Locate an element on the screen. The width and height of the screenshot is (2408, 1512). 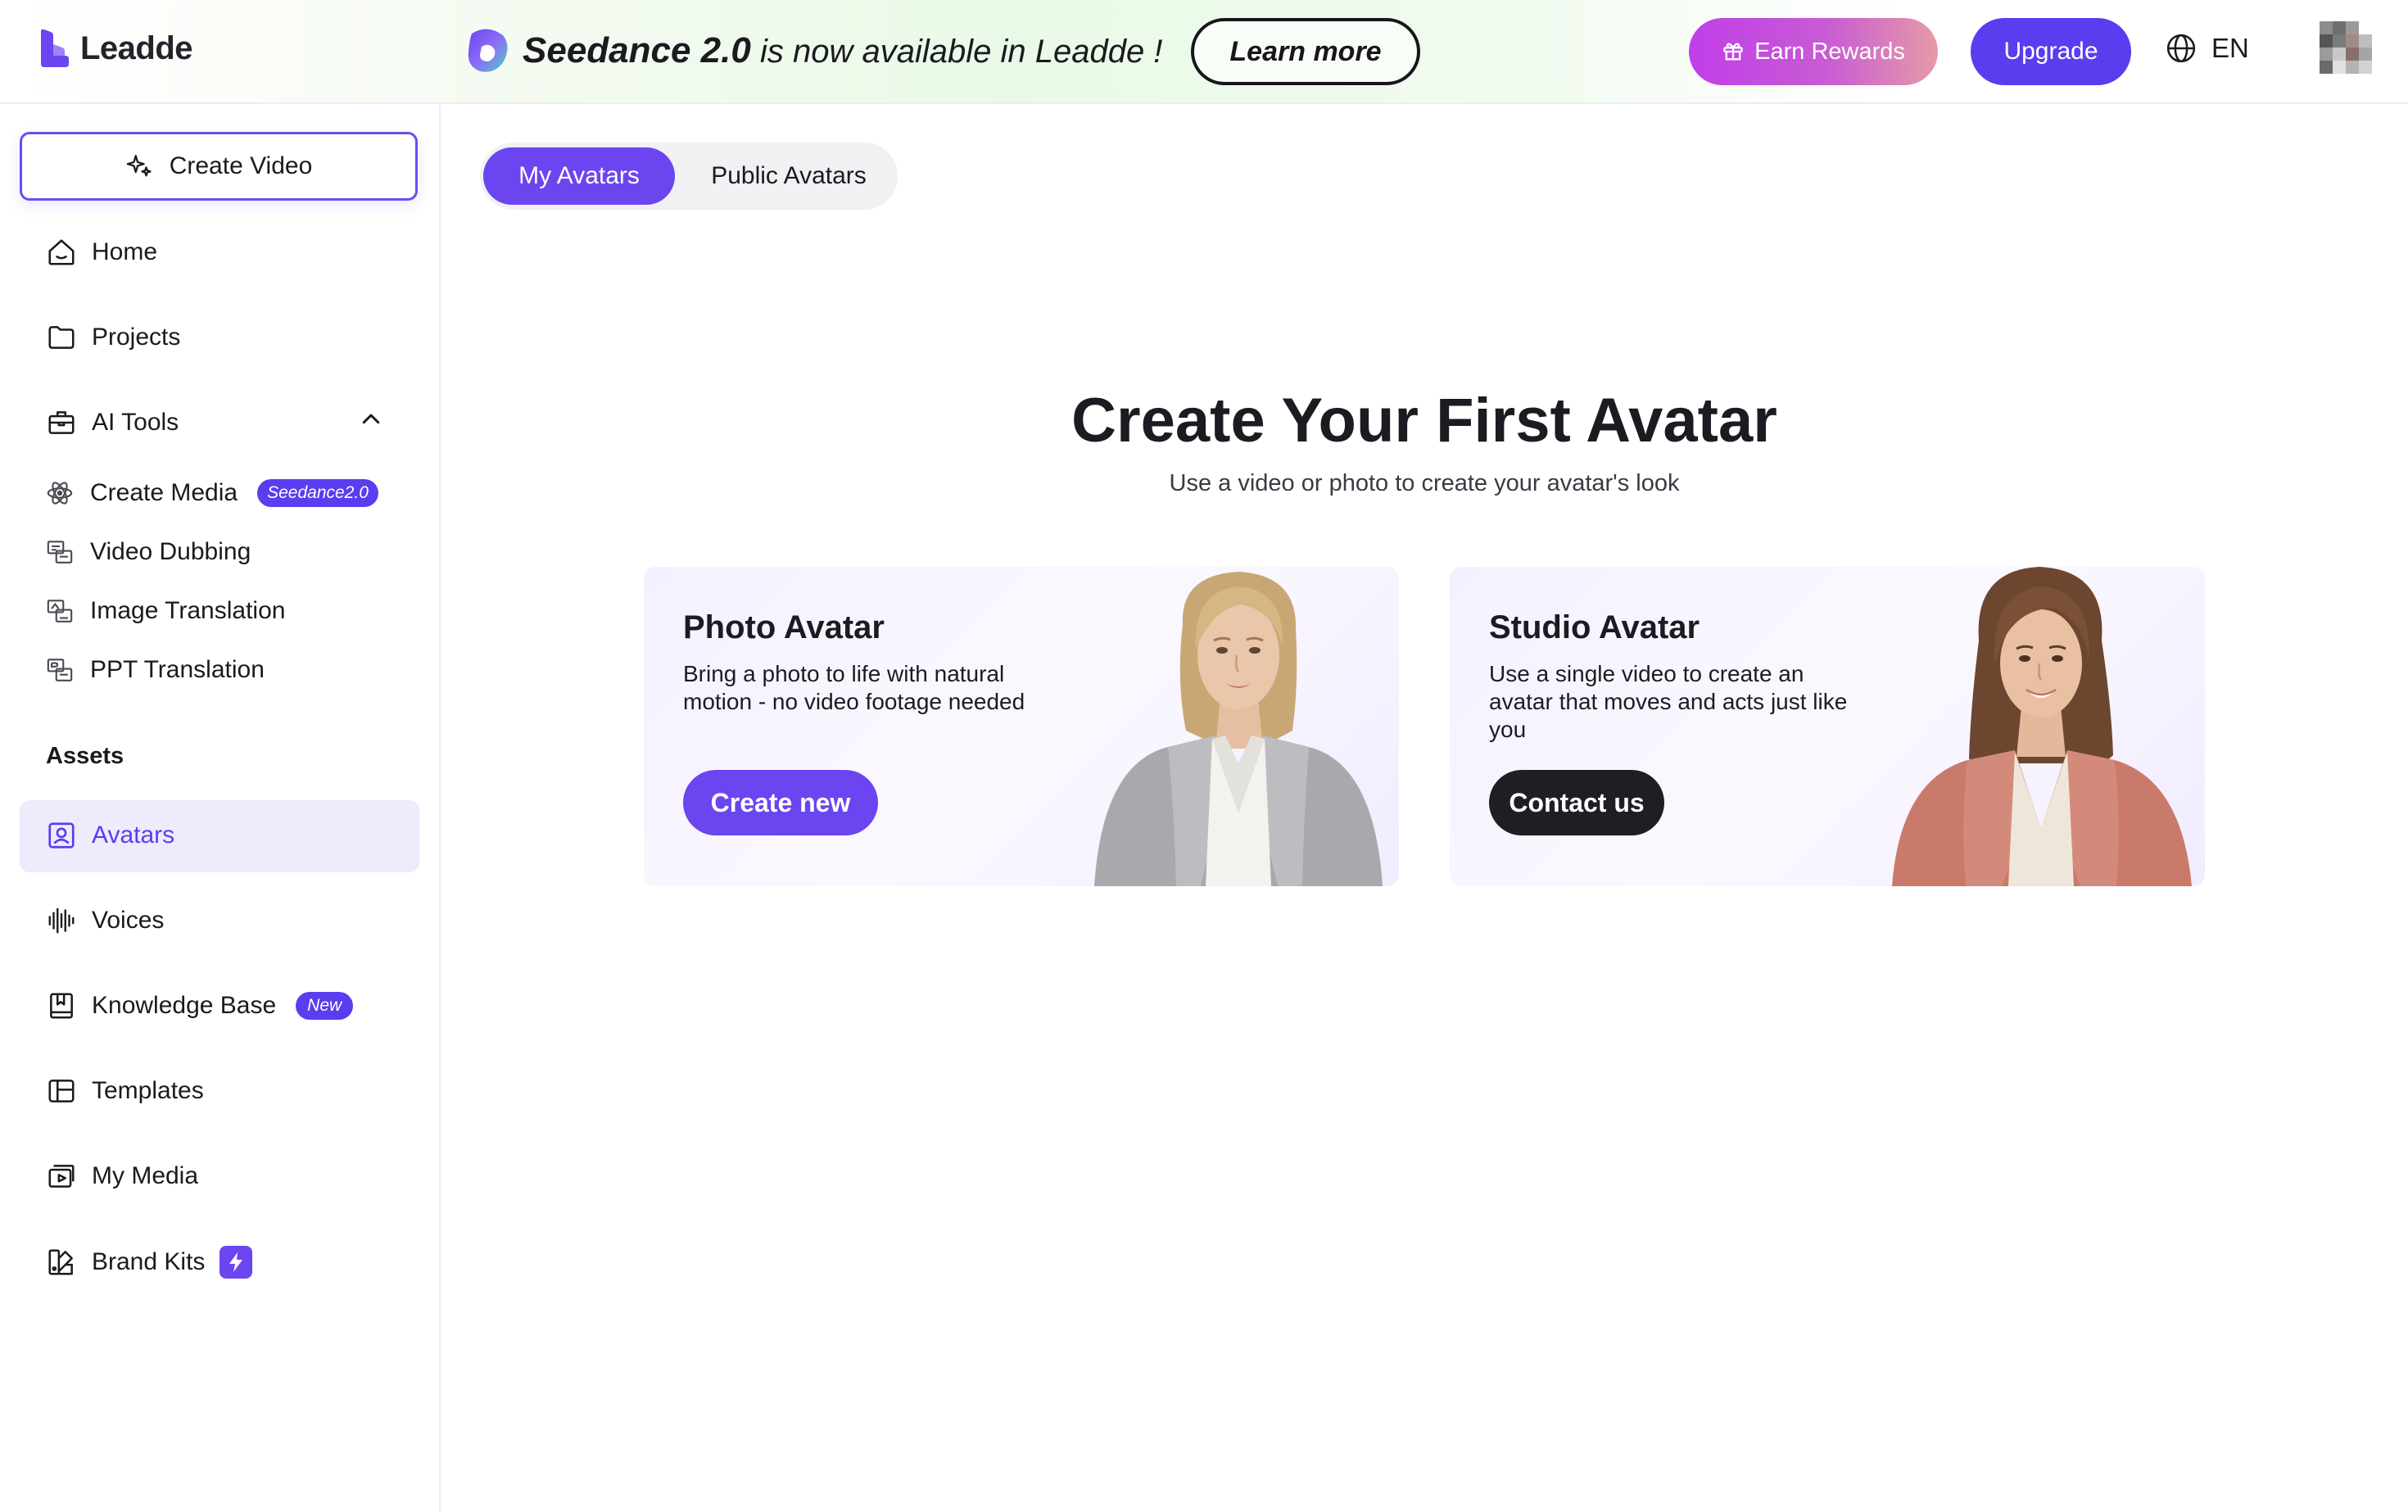
sidebar-item-my-media: My Media is located at coordinates (122, 1176).